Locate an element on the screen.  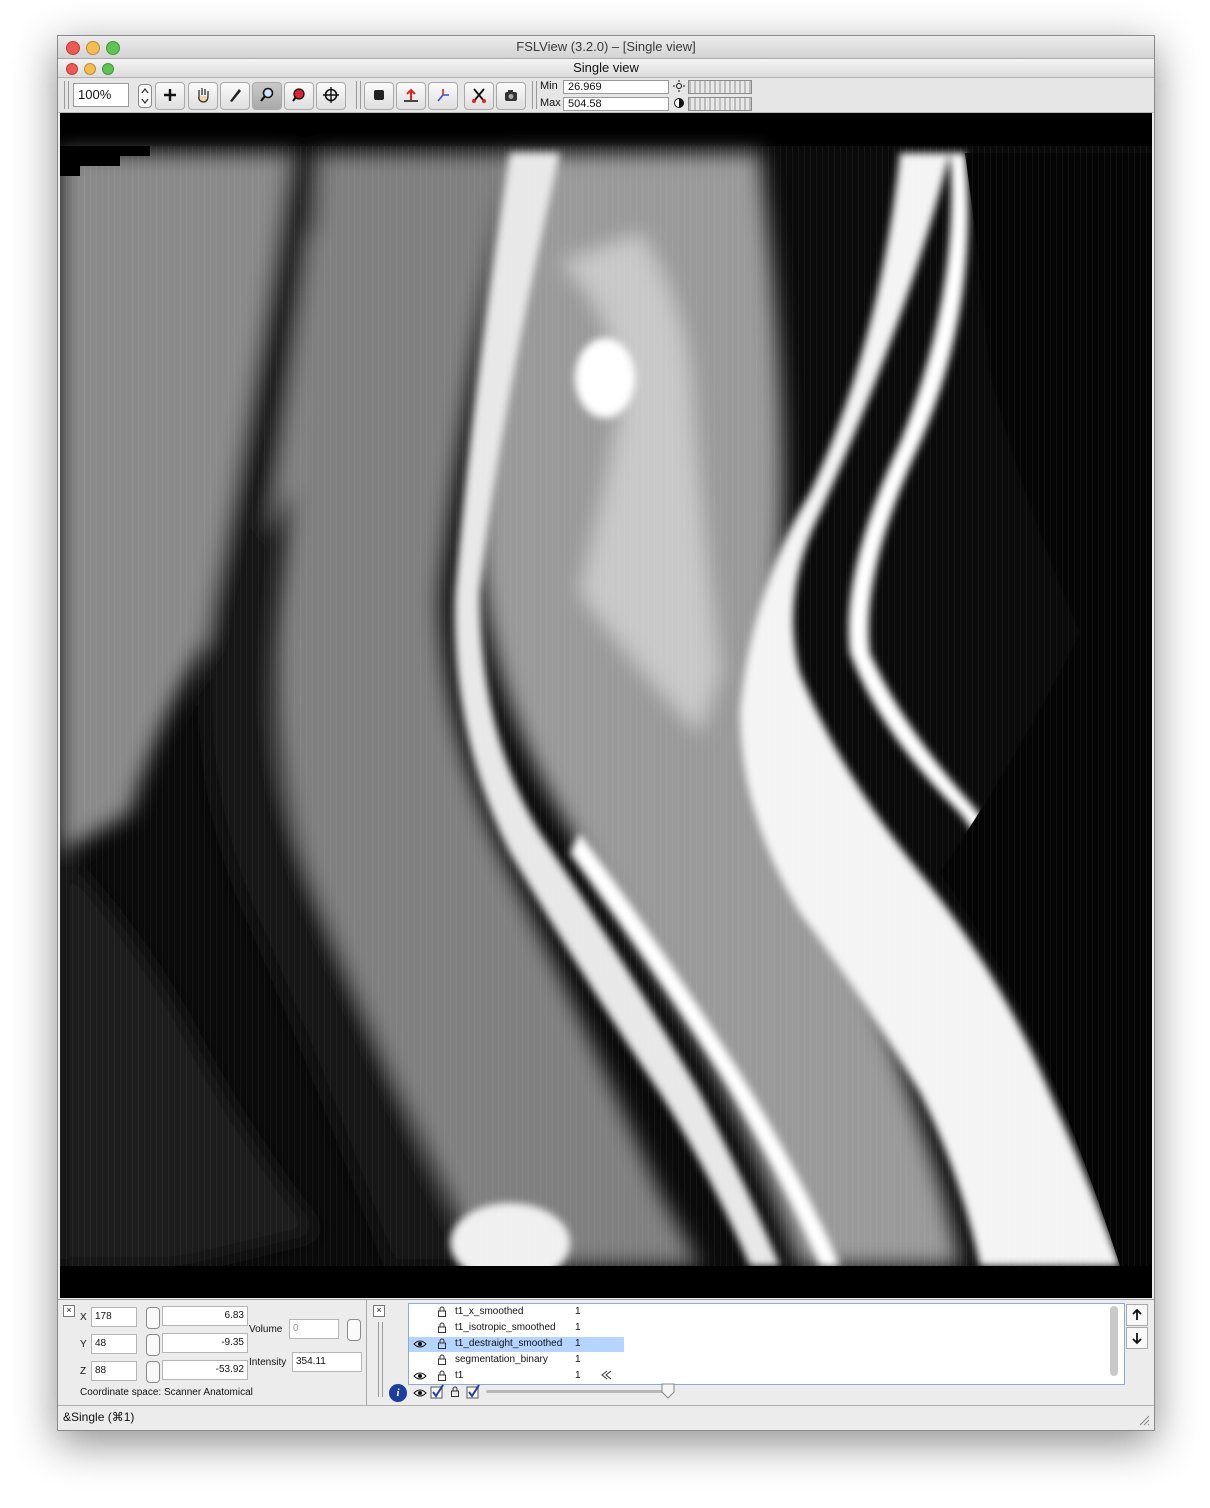
opacity-slider-track is located at coordinates (579, 1391).